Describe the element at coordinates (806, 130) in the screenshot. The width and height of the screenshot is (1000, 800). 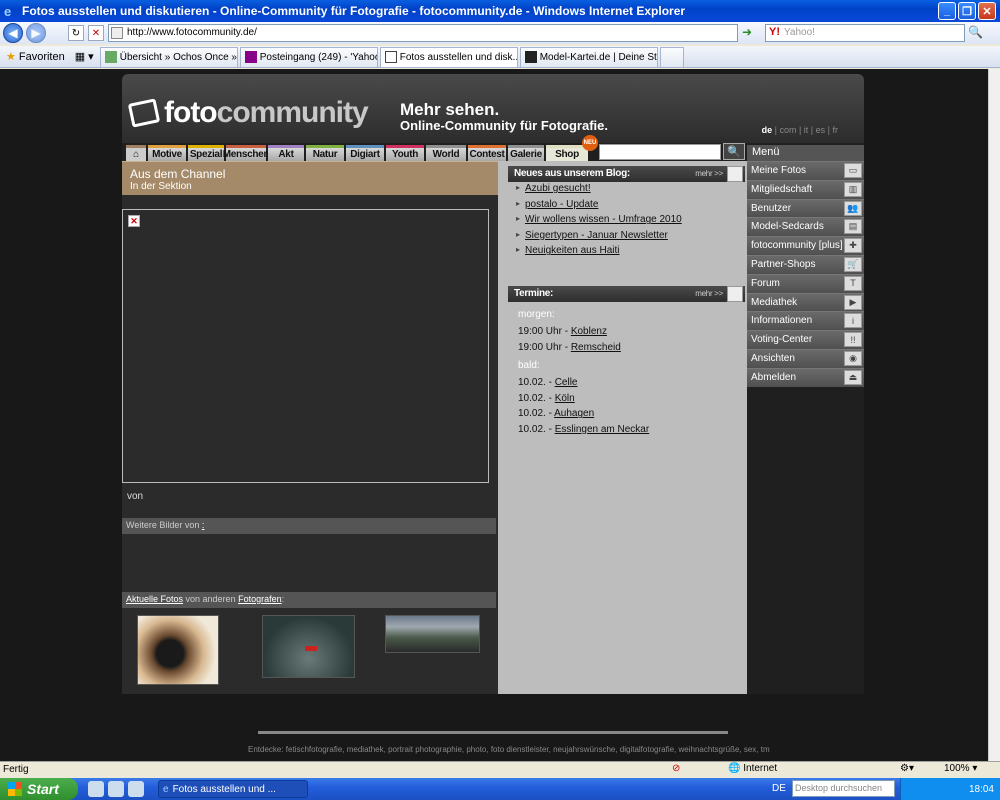
I see `lang-it: it` at that location.